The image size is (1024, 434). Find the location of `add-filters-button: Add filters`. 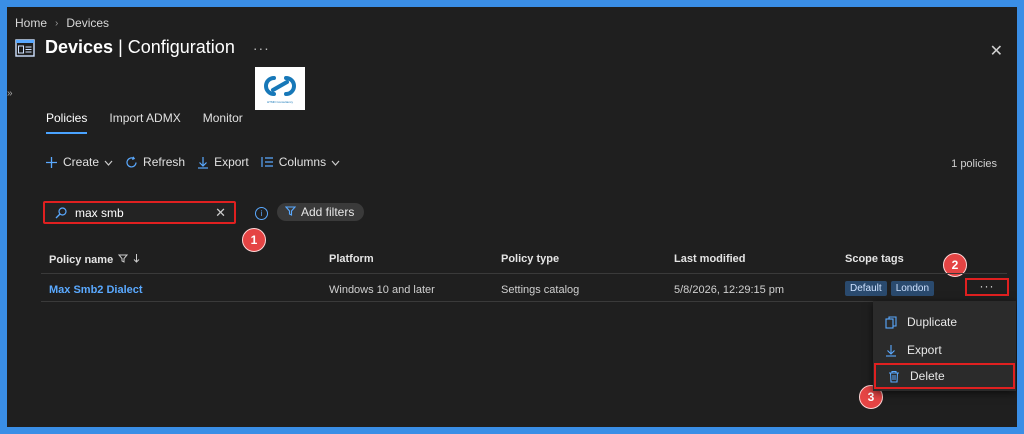

add-filters-button: Add filters is located at coordinates (321, 212).